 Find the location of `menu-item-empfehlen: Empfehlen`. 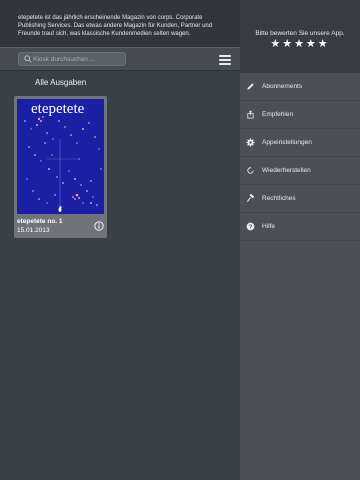

menu-item-empfehlen: Empfehlen is located at coordinates (300, 115).